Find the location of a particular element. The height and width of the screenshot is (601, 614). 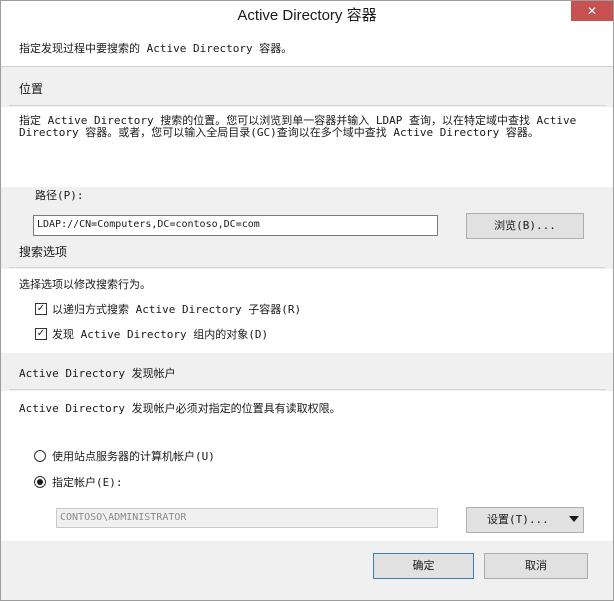

chevron-down-icon is located at coordinates (574, 519).